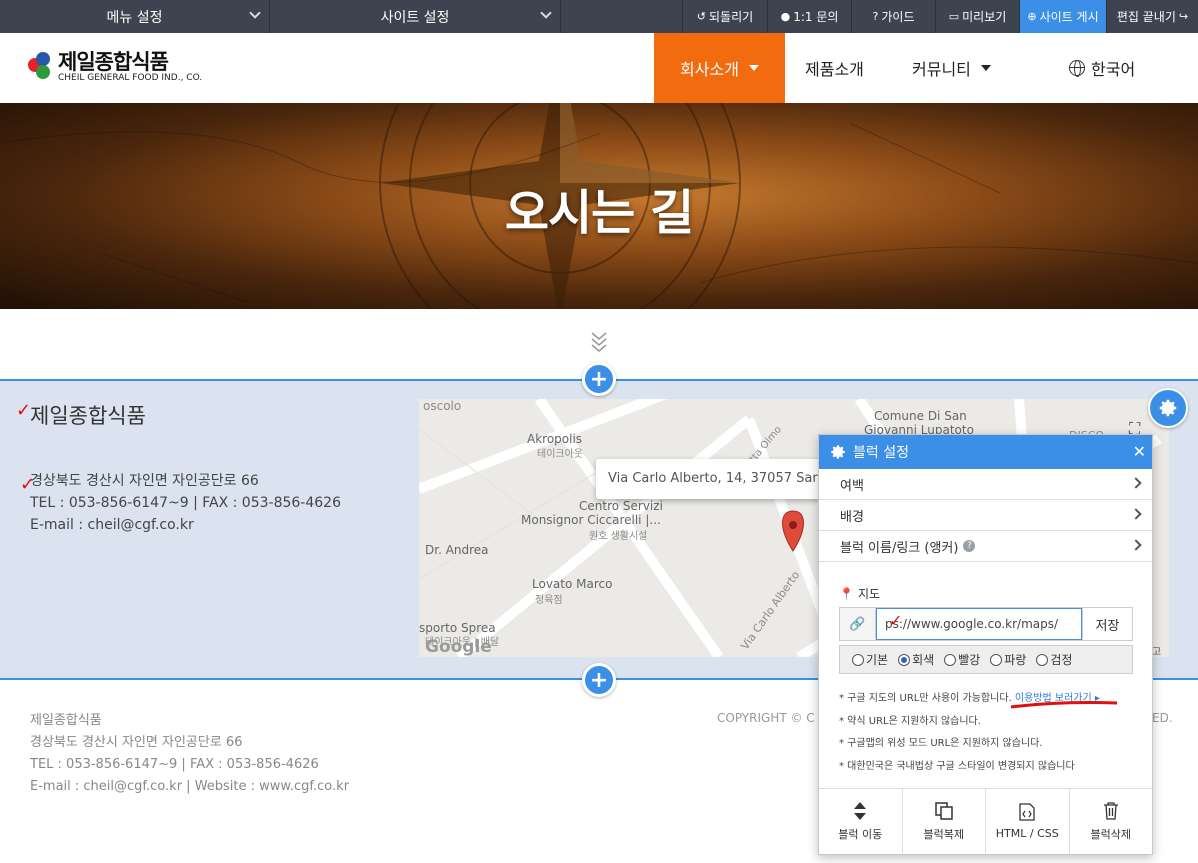  Describe the element at coordinates (1113, 69) in the screenshot. I see `language-label: 한국어` at that location.